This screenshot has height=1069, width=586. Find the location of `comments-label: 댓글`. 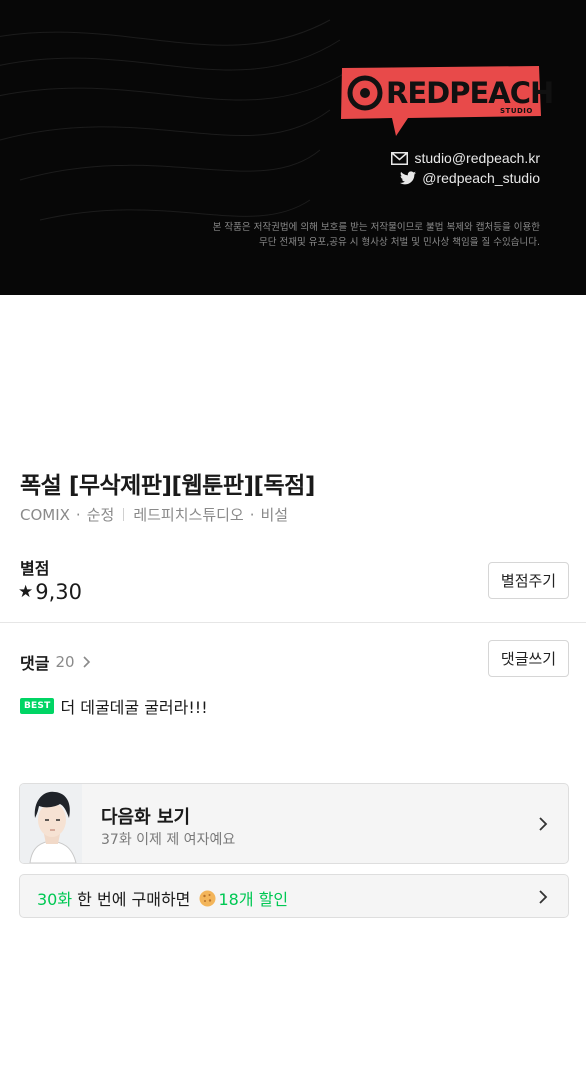

comments-label: 댓글 is located at coordinates (35, 663).